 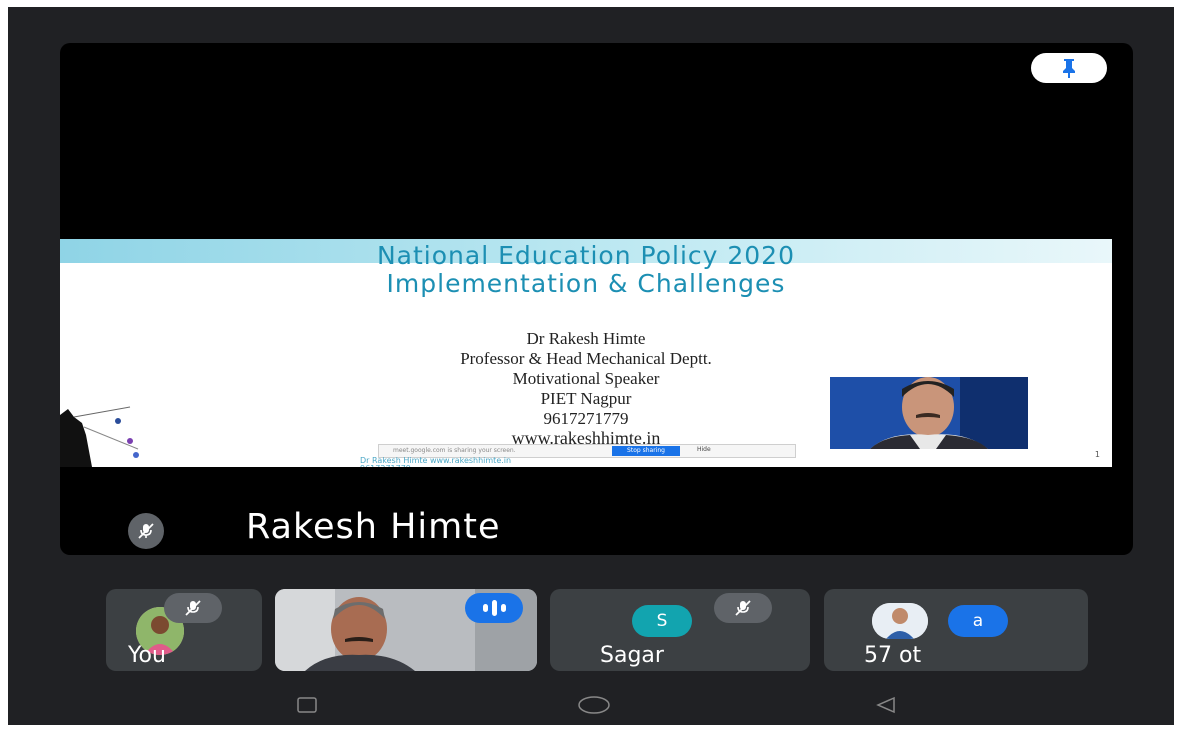 I want to click on presenter-photo, so click(x=929, y=413).